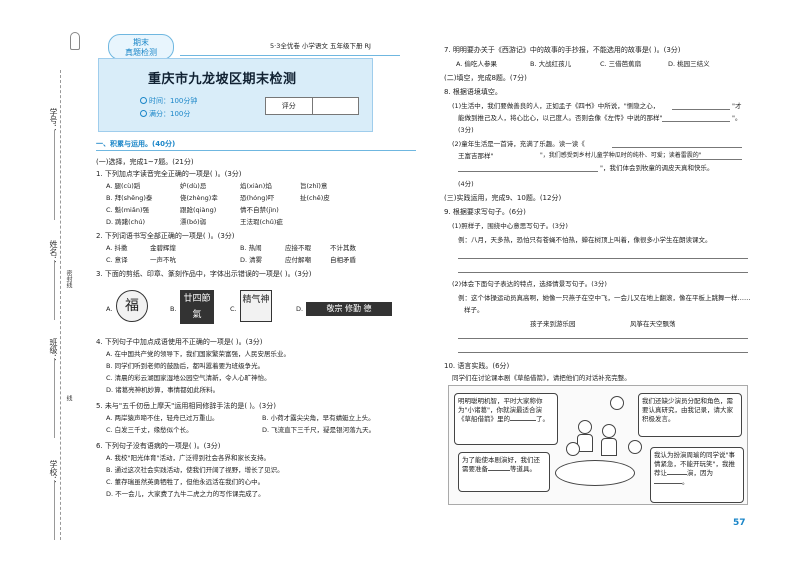 This screenshot has width=800, height=566. What do you see at coordinates (185, 482) in the screenshot?
I see `q6-c: C. 董存瑞虽然英勇牺牲了，但他永远活在我们的心中。` at bounding box center [185, 482].